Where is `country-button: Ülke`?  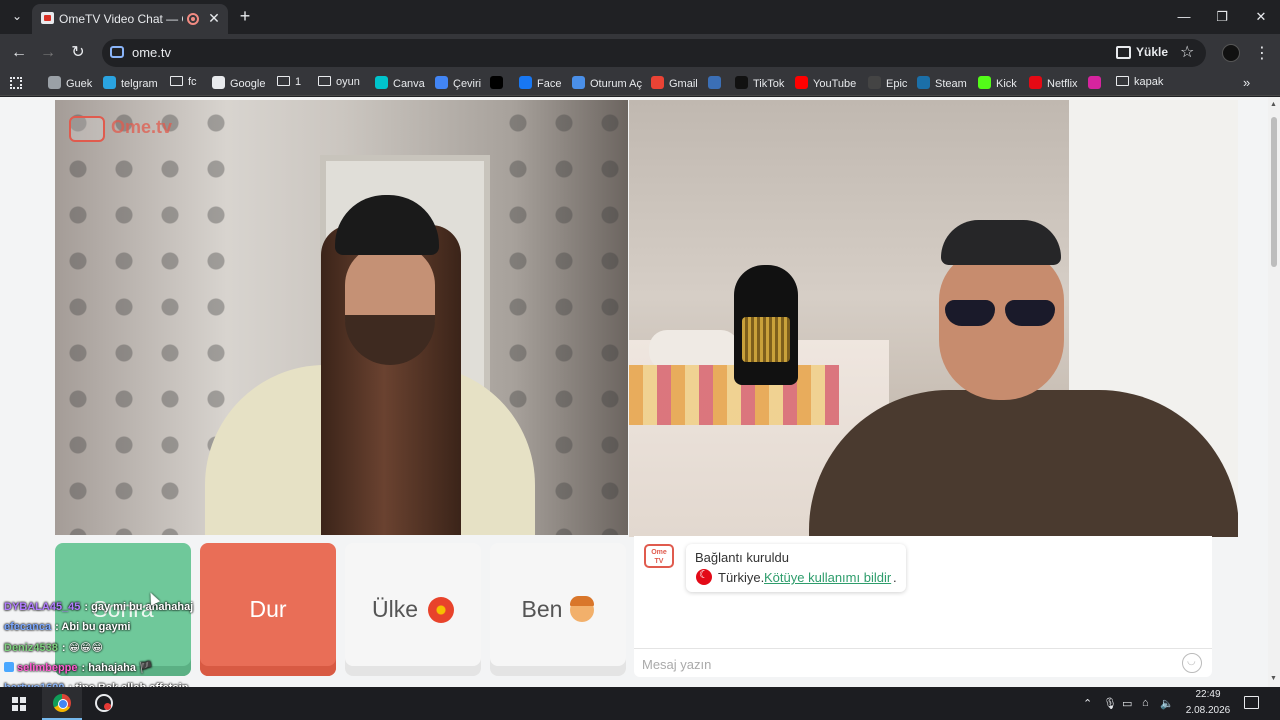
country-button: Ülke is located at coordinates (413, 609).